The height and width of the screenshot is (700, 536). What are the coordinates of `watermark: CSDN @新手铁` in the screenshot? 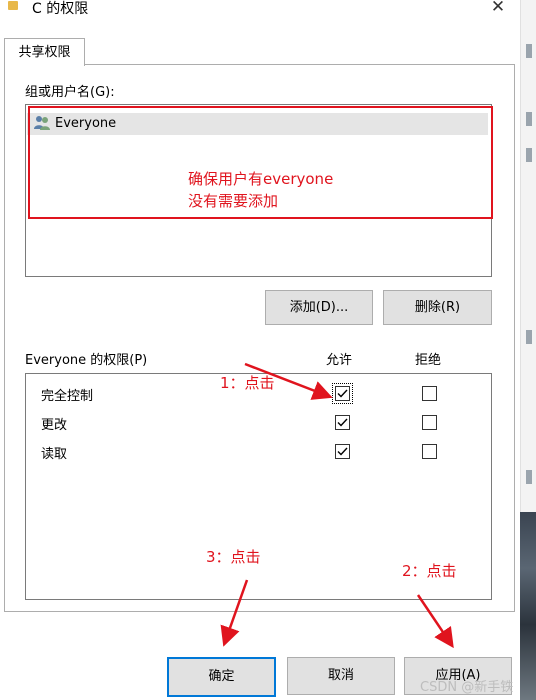 It's located at (467, 687).